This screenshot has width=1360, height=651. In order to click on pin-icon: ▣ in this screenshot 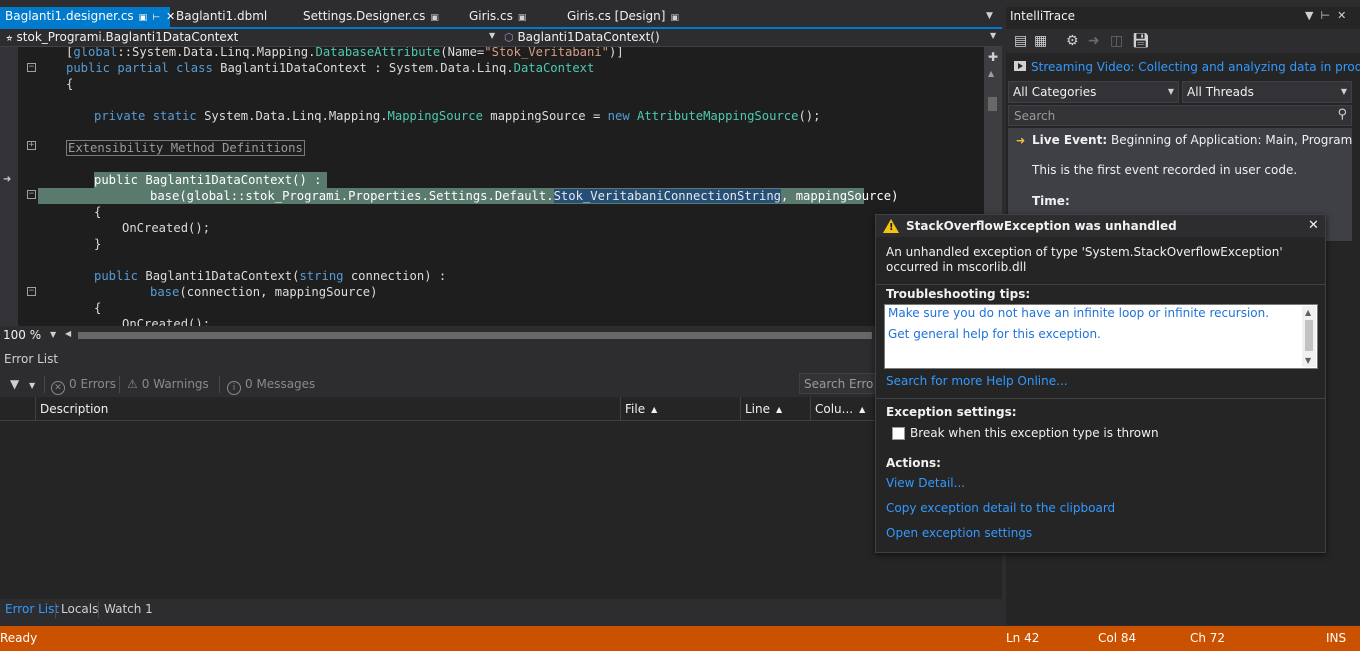, I will do `click(143, 18)`.